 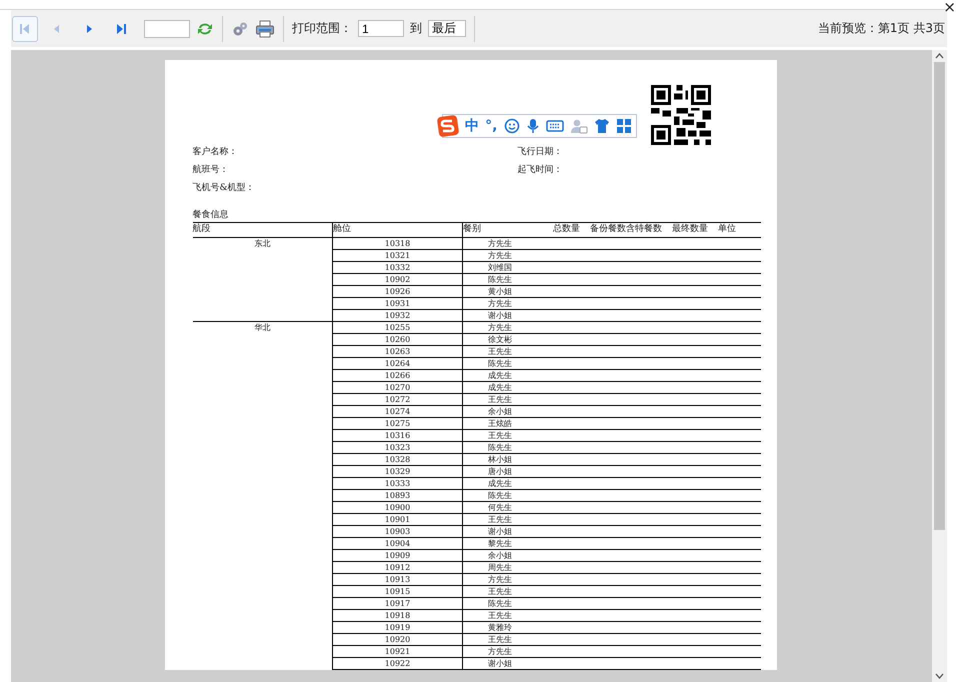 What do you see at coordinates (167, 29) in the screenshot?
I see `page-number-field` at bounding box center [167, 29].